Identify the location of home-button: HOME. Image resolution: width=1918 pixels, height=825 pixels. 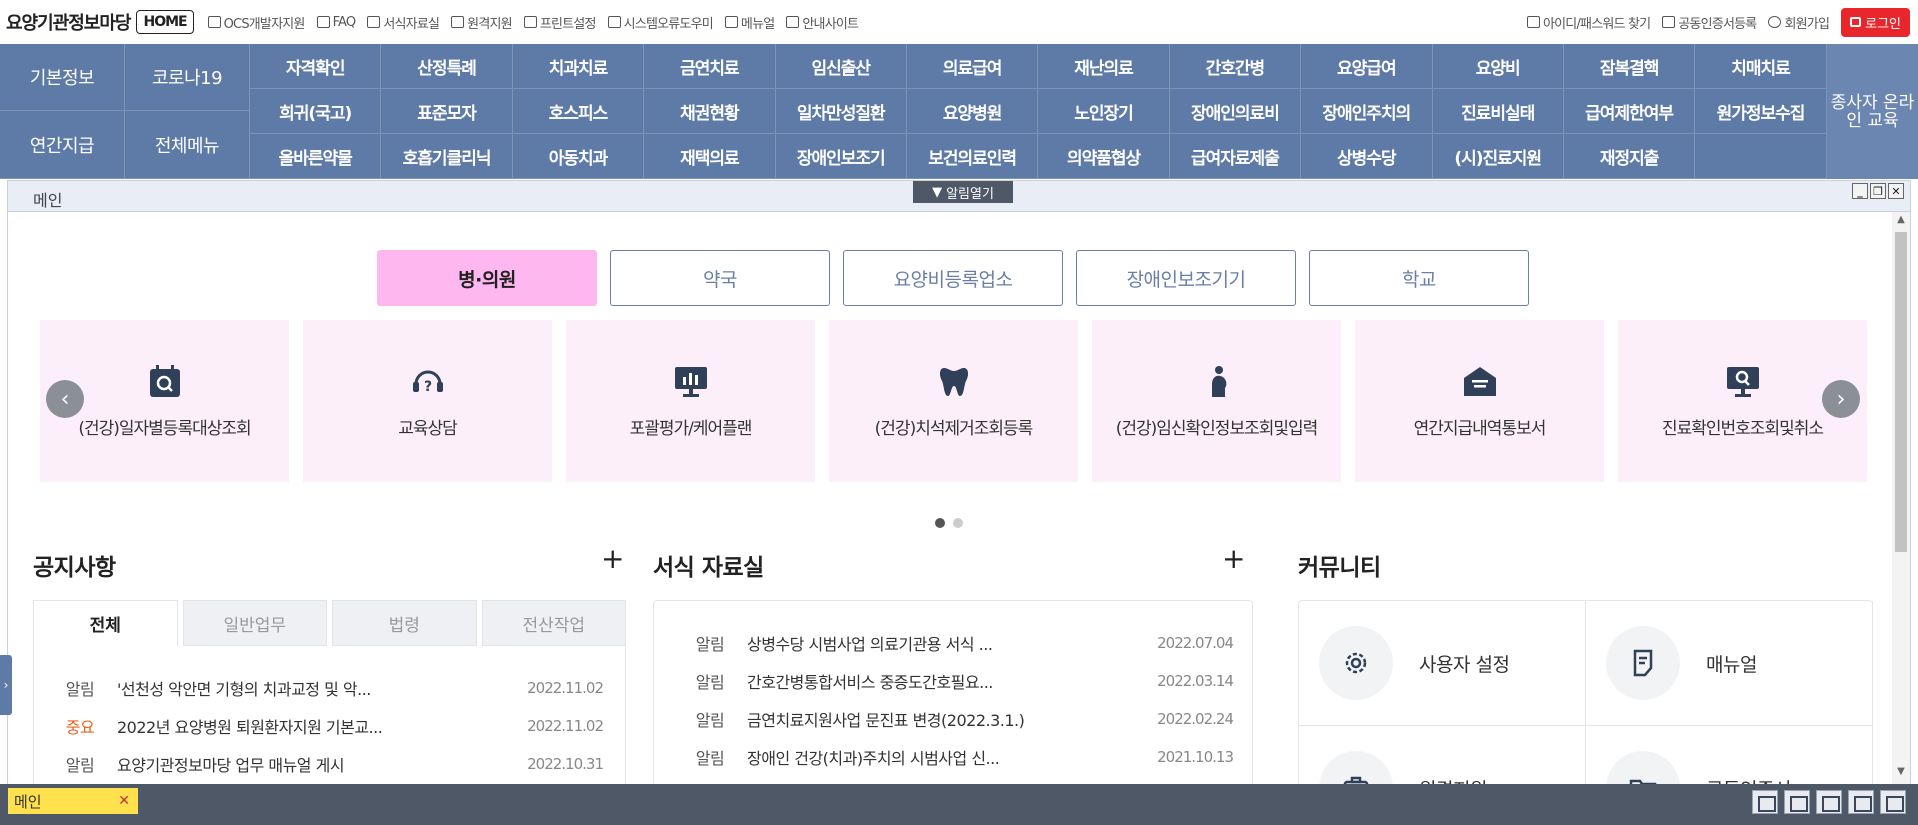
(165, 22).